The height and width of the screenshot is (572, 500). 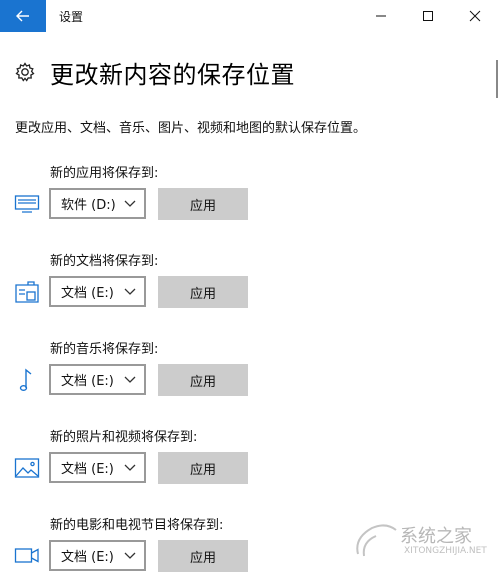 What do you see at coordinates (87, 381) in the screenshot?
I see `music-drive-value: 文档 (E:)` at bounding box center [87, 381].